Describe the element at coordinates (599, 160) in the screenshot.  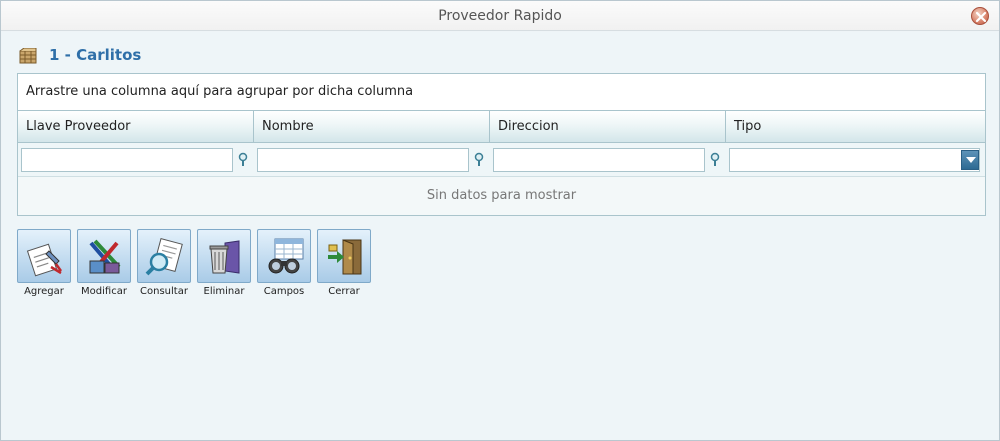
I see `filter-direccion-input` at that location.